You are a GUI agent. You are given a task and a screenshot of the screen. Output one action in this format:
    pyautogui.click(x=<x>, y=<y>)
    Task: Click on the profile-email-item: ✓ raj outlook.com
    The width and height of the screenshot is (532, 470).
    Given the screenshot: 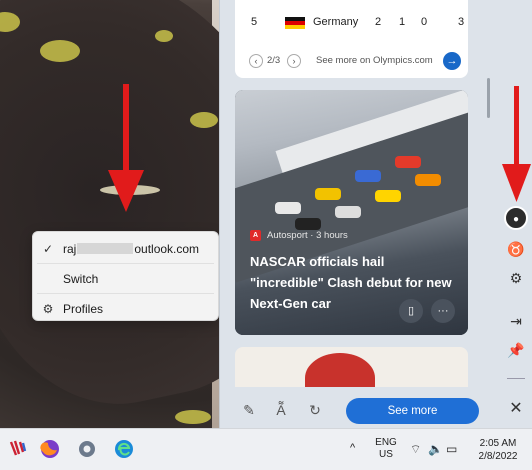 What is the action you would take?
    pyautogui.click(x=125, y=248)
    